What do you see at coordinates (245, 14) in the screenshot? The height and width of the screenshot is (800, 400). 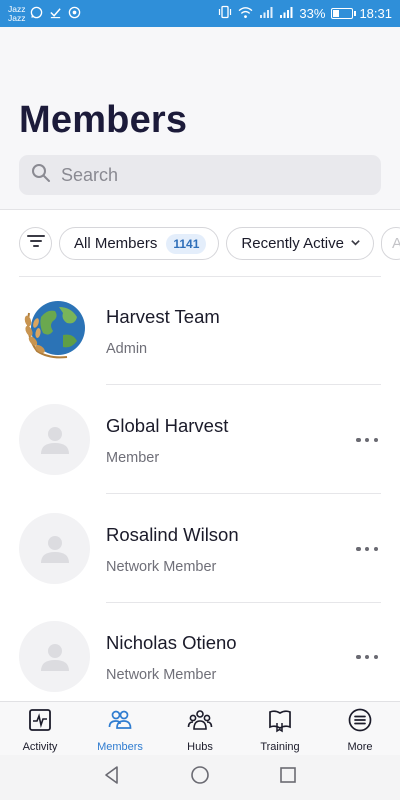 I see `wifi-icon` at bounding box center [245, 14].